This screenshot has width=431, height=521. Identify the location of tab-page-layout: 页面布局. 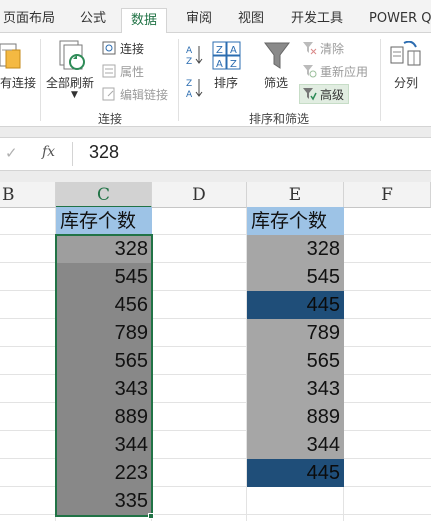
(29, 16).